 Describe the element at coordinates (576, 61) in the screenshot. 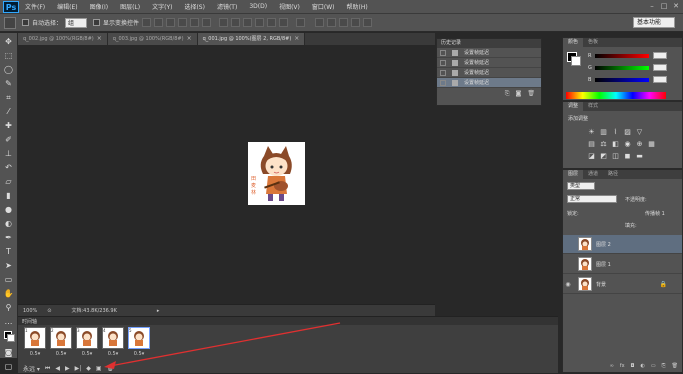

I see `background-color-swatch` at that location.